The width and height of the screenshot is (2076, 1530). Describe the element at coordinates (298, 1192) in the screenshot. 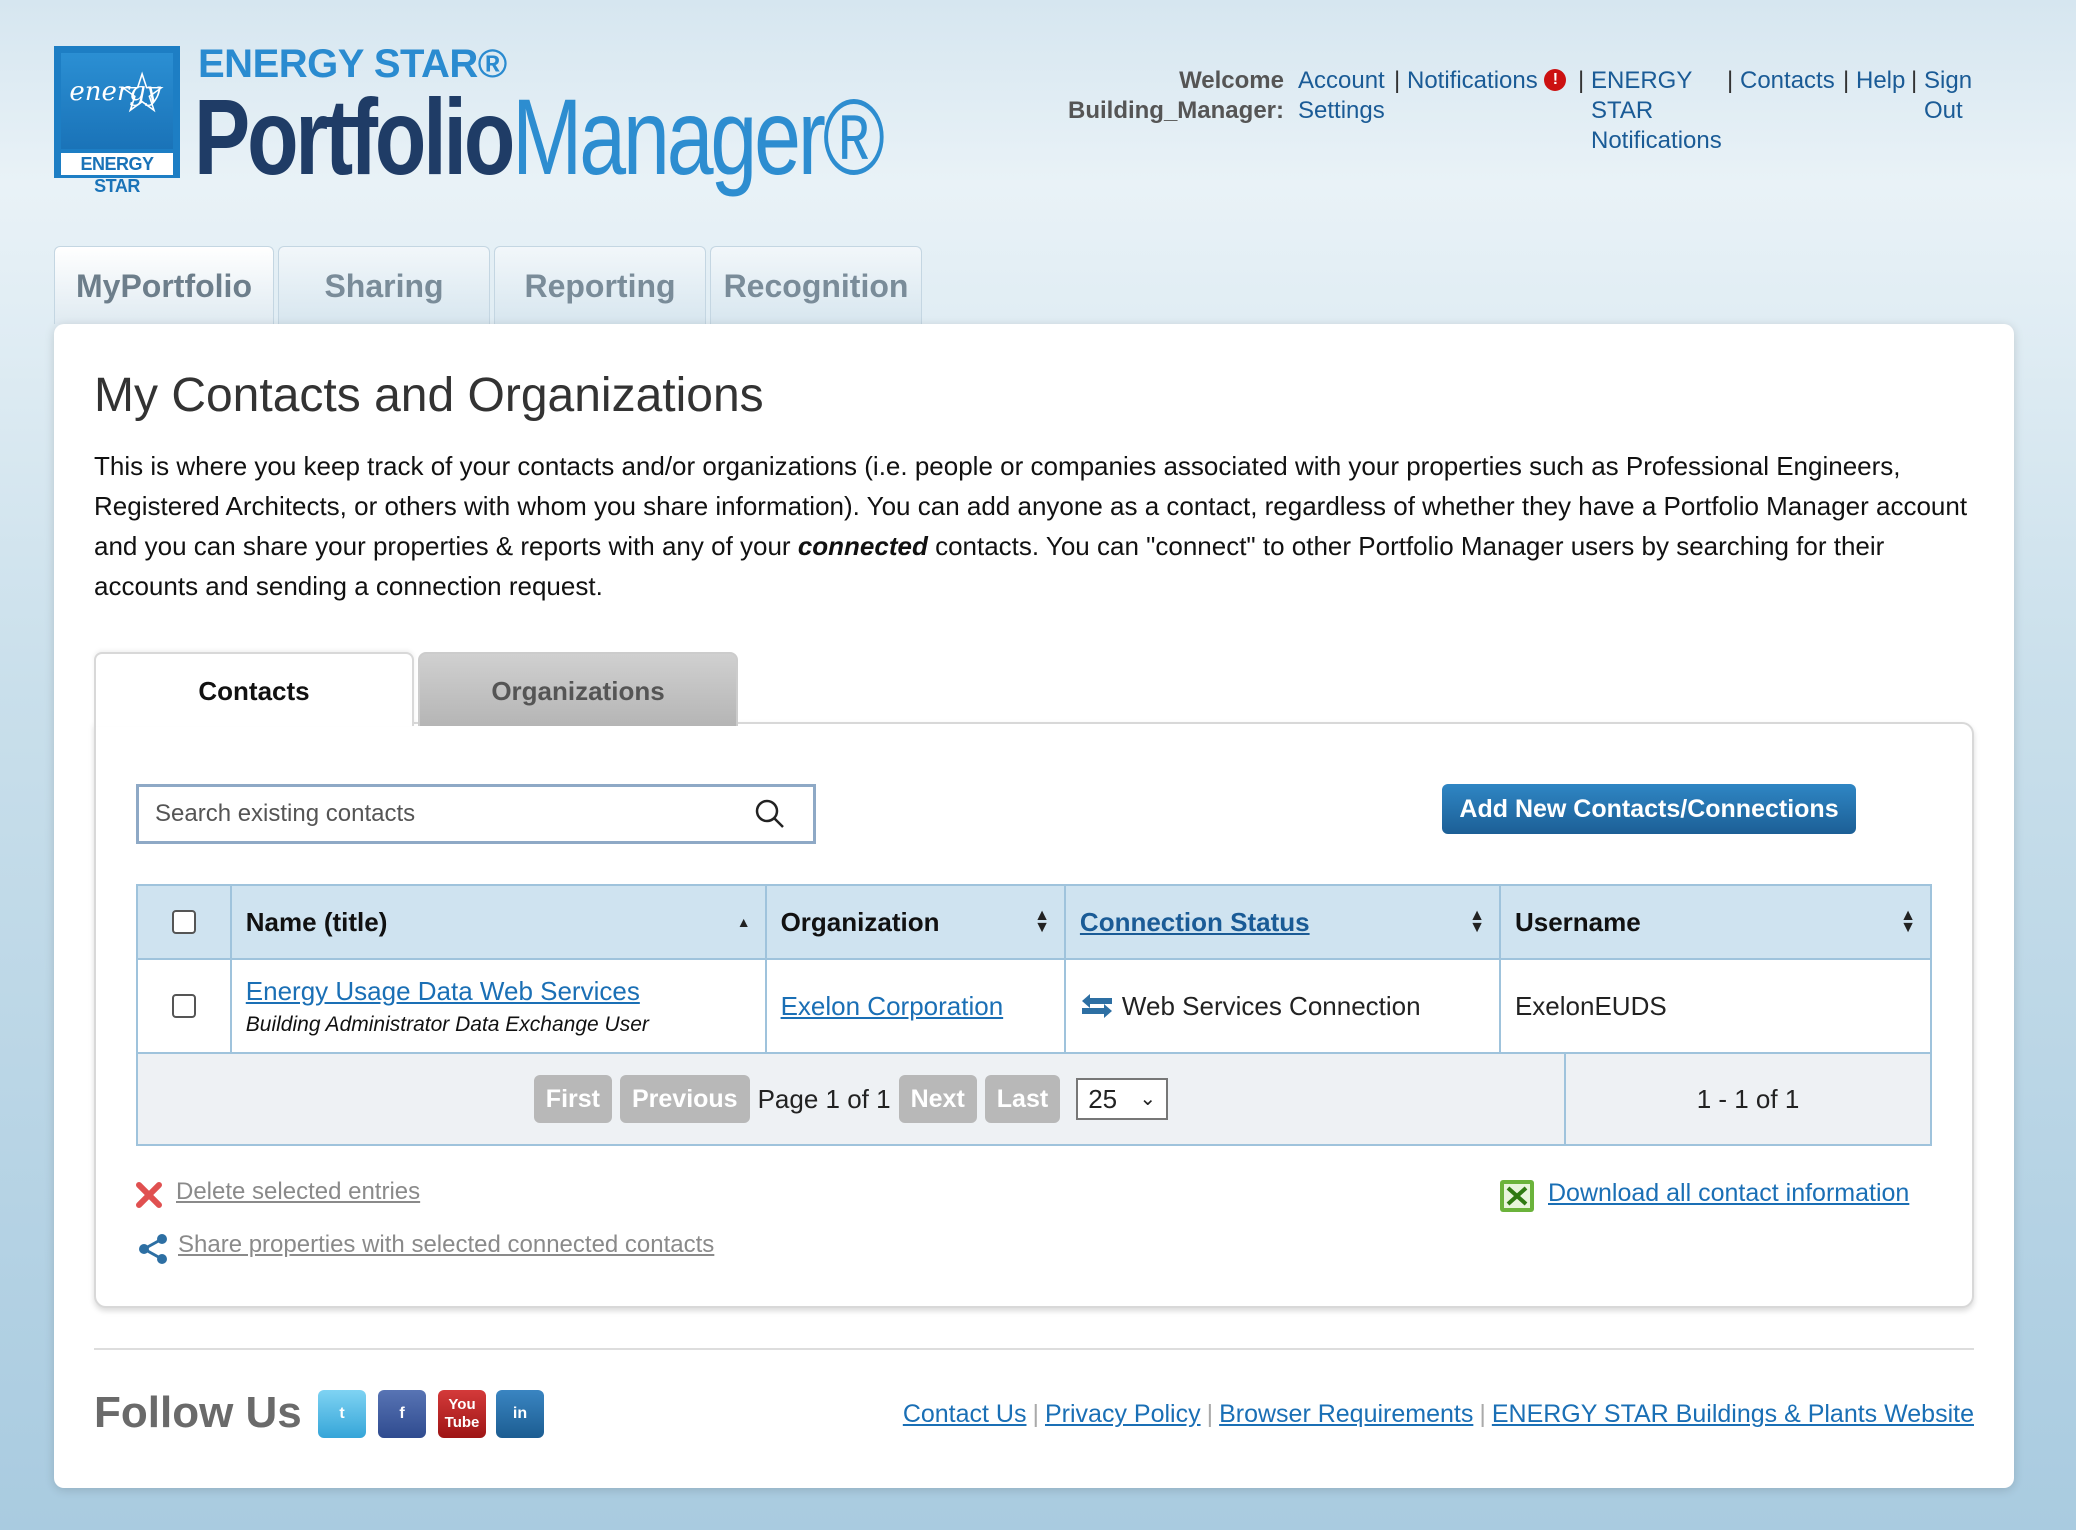

I see `delete-selected-link: Delete selected entries` at that location.